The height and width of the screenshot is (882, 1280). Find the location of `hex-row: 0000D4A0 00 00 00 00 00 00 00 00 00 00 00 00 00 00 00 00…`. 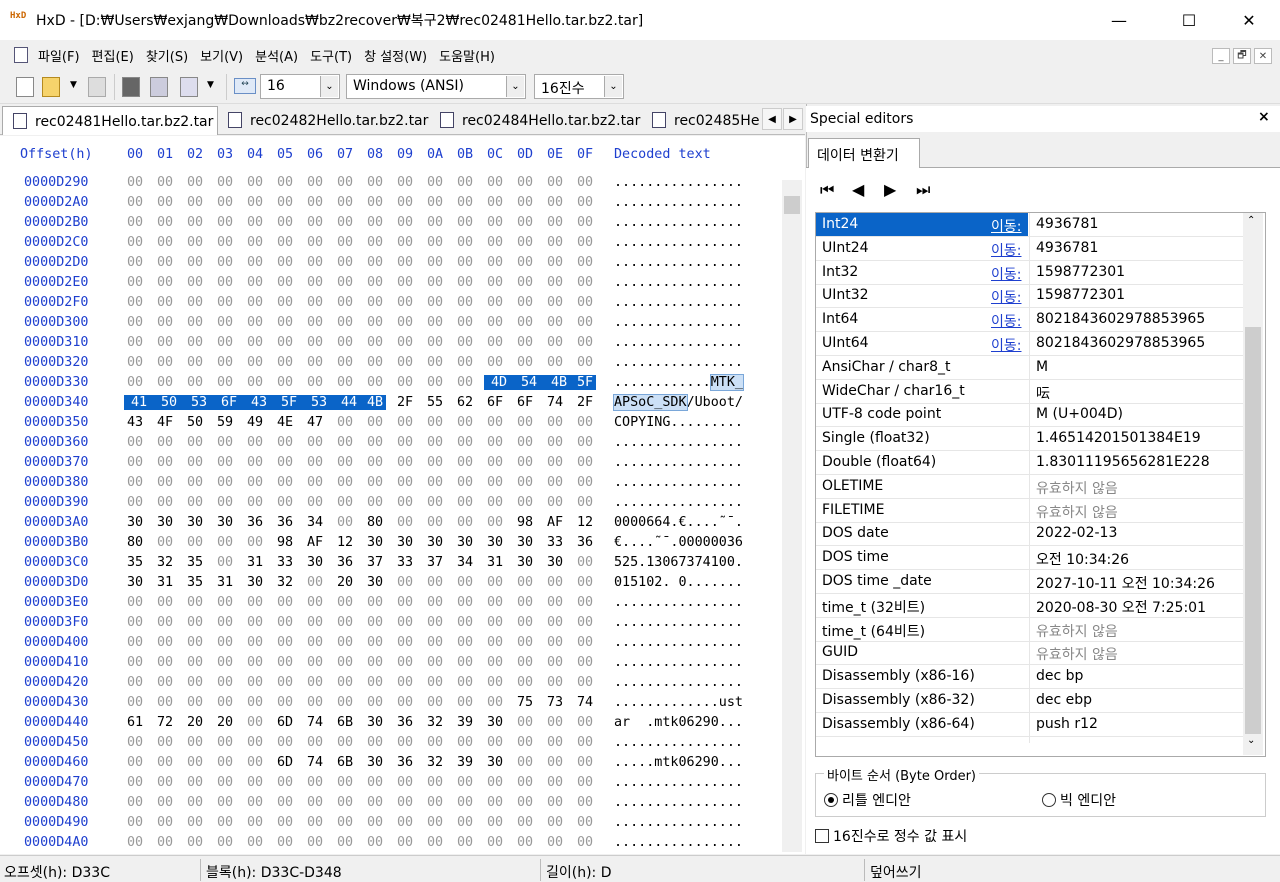

hex-row: 0000D4A0 00 00 00 00 00 00 00 00 00 00 00 00 00 00 00 00… is located at coordinates (390, 844).